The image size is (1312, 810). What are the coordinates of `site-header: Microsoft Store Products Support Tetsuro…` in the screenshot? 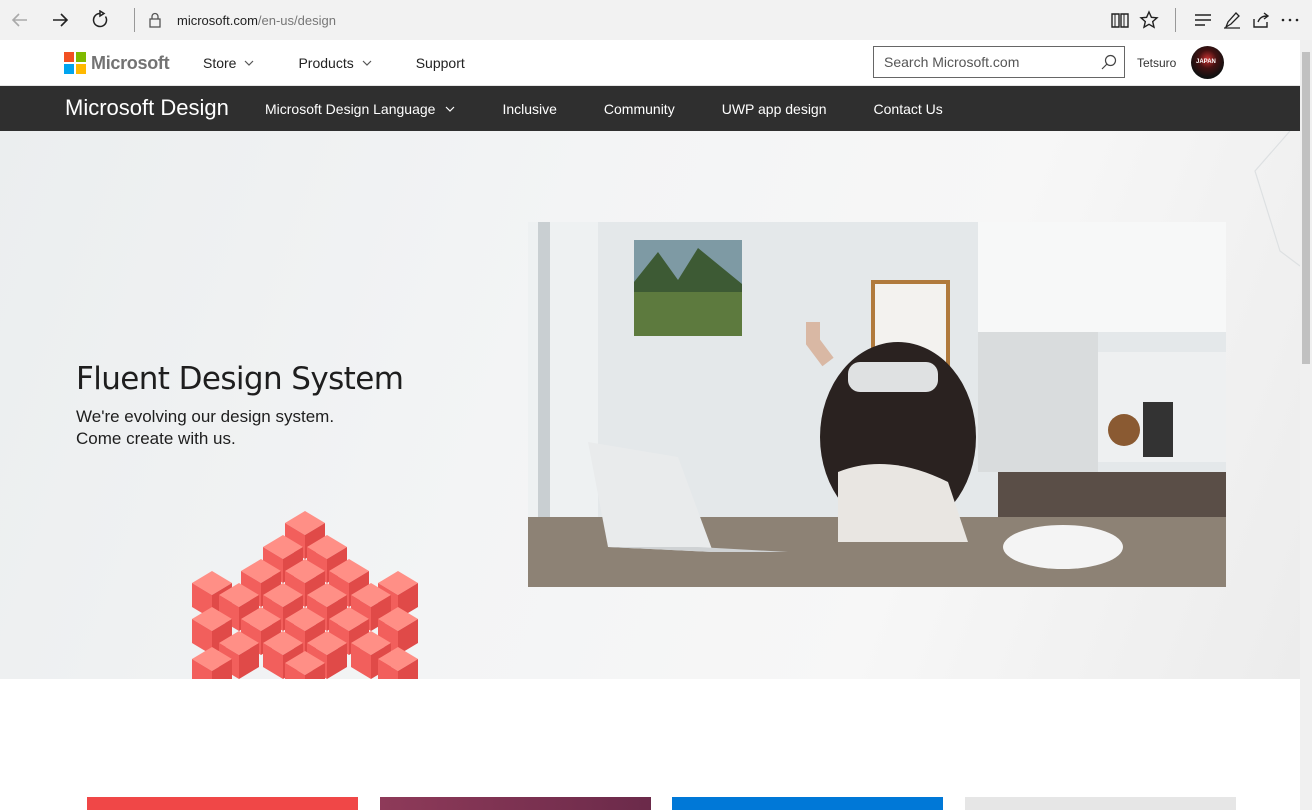 It's located at (650, 63).